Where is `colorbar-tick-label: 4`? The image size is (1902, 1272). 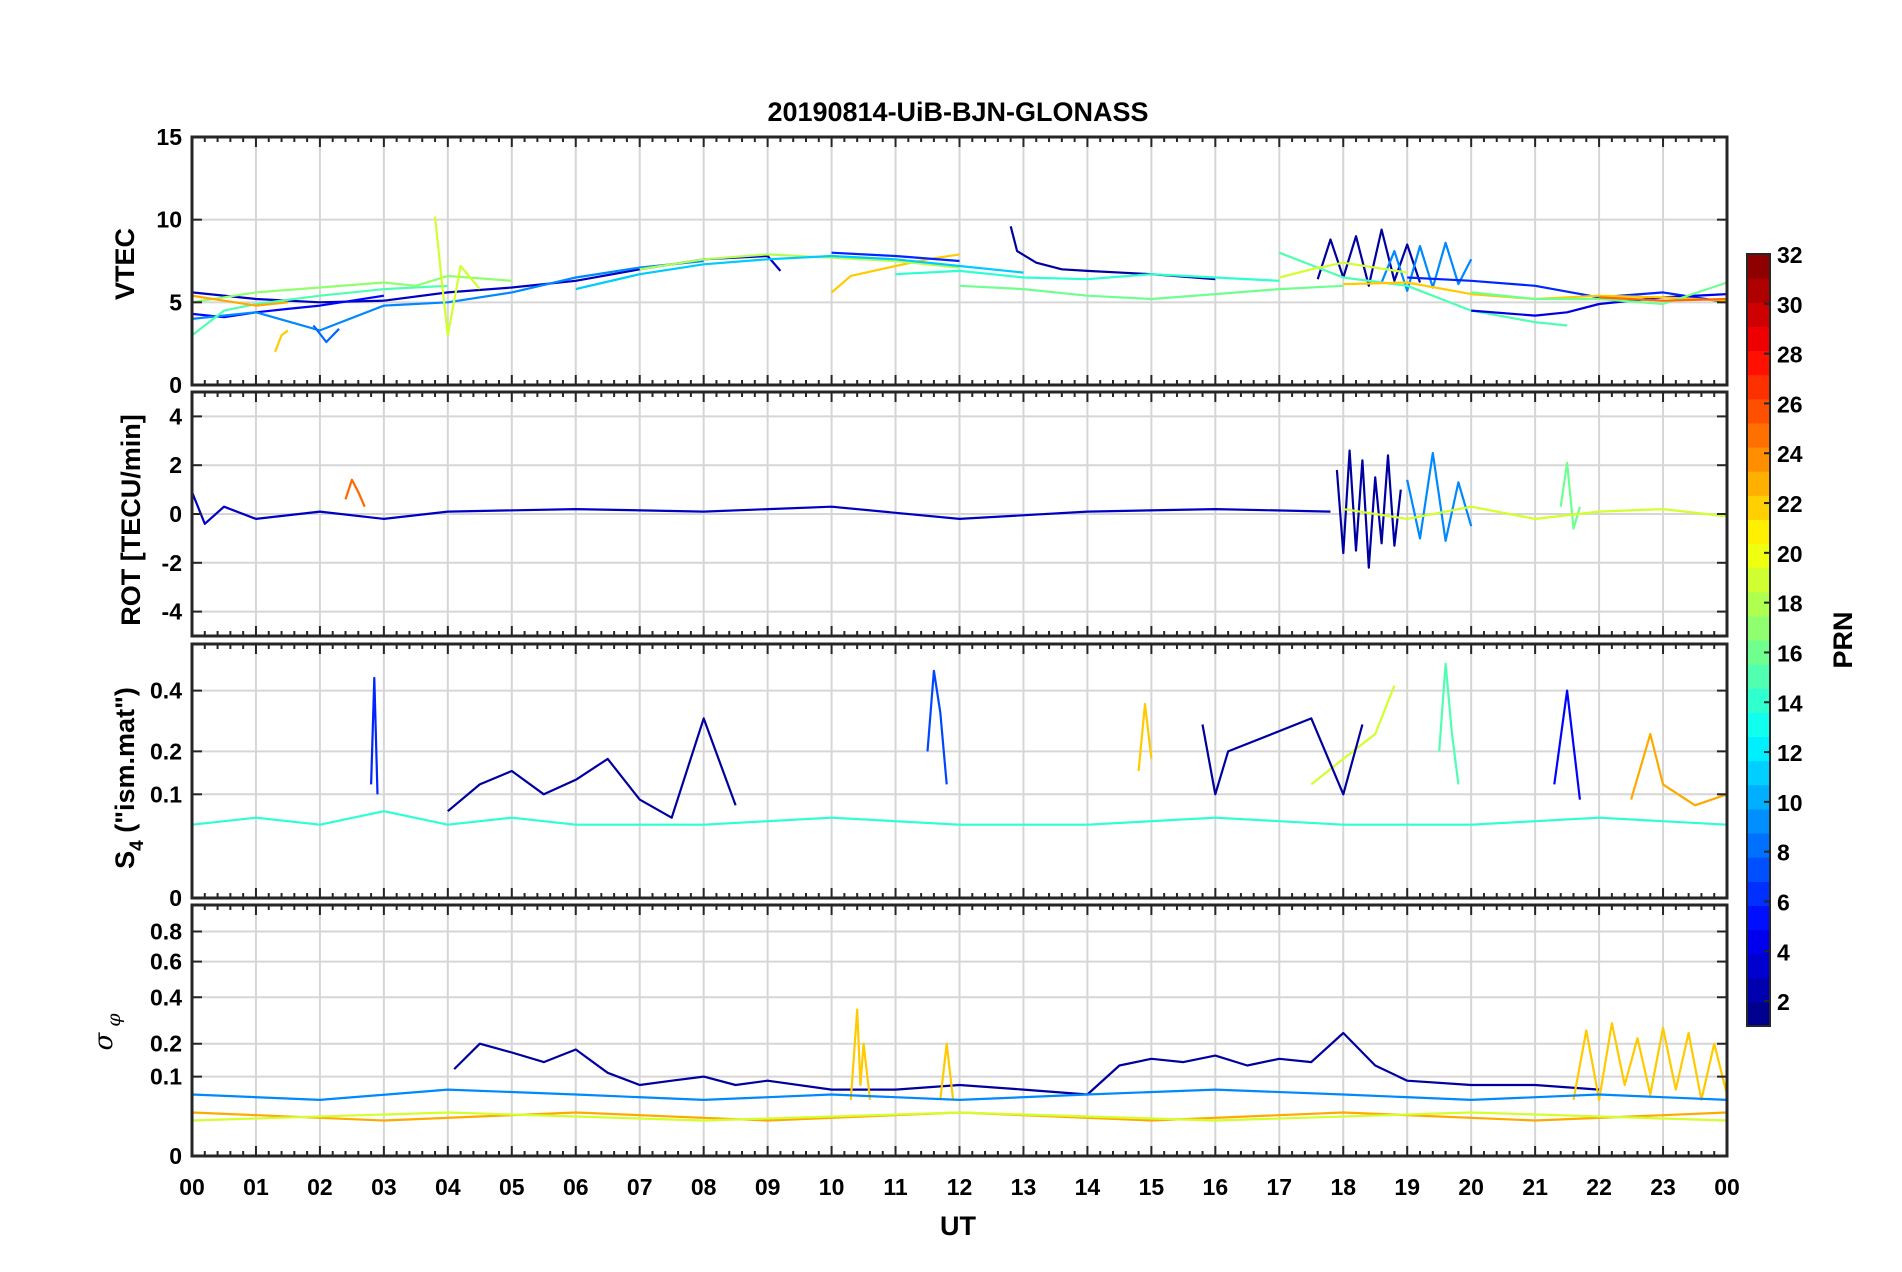
colorbar-tick-label: 4 is located at coordinates (1783, 952).